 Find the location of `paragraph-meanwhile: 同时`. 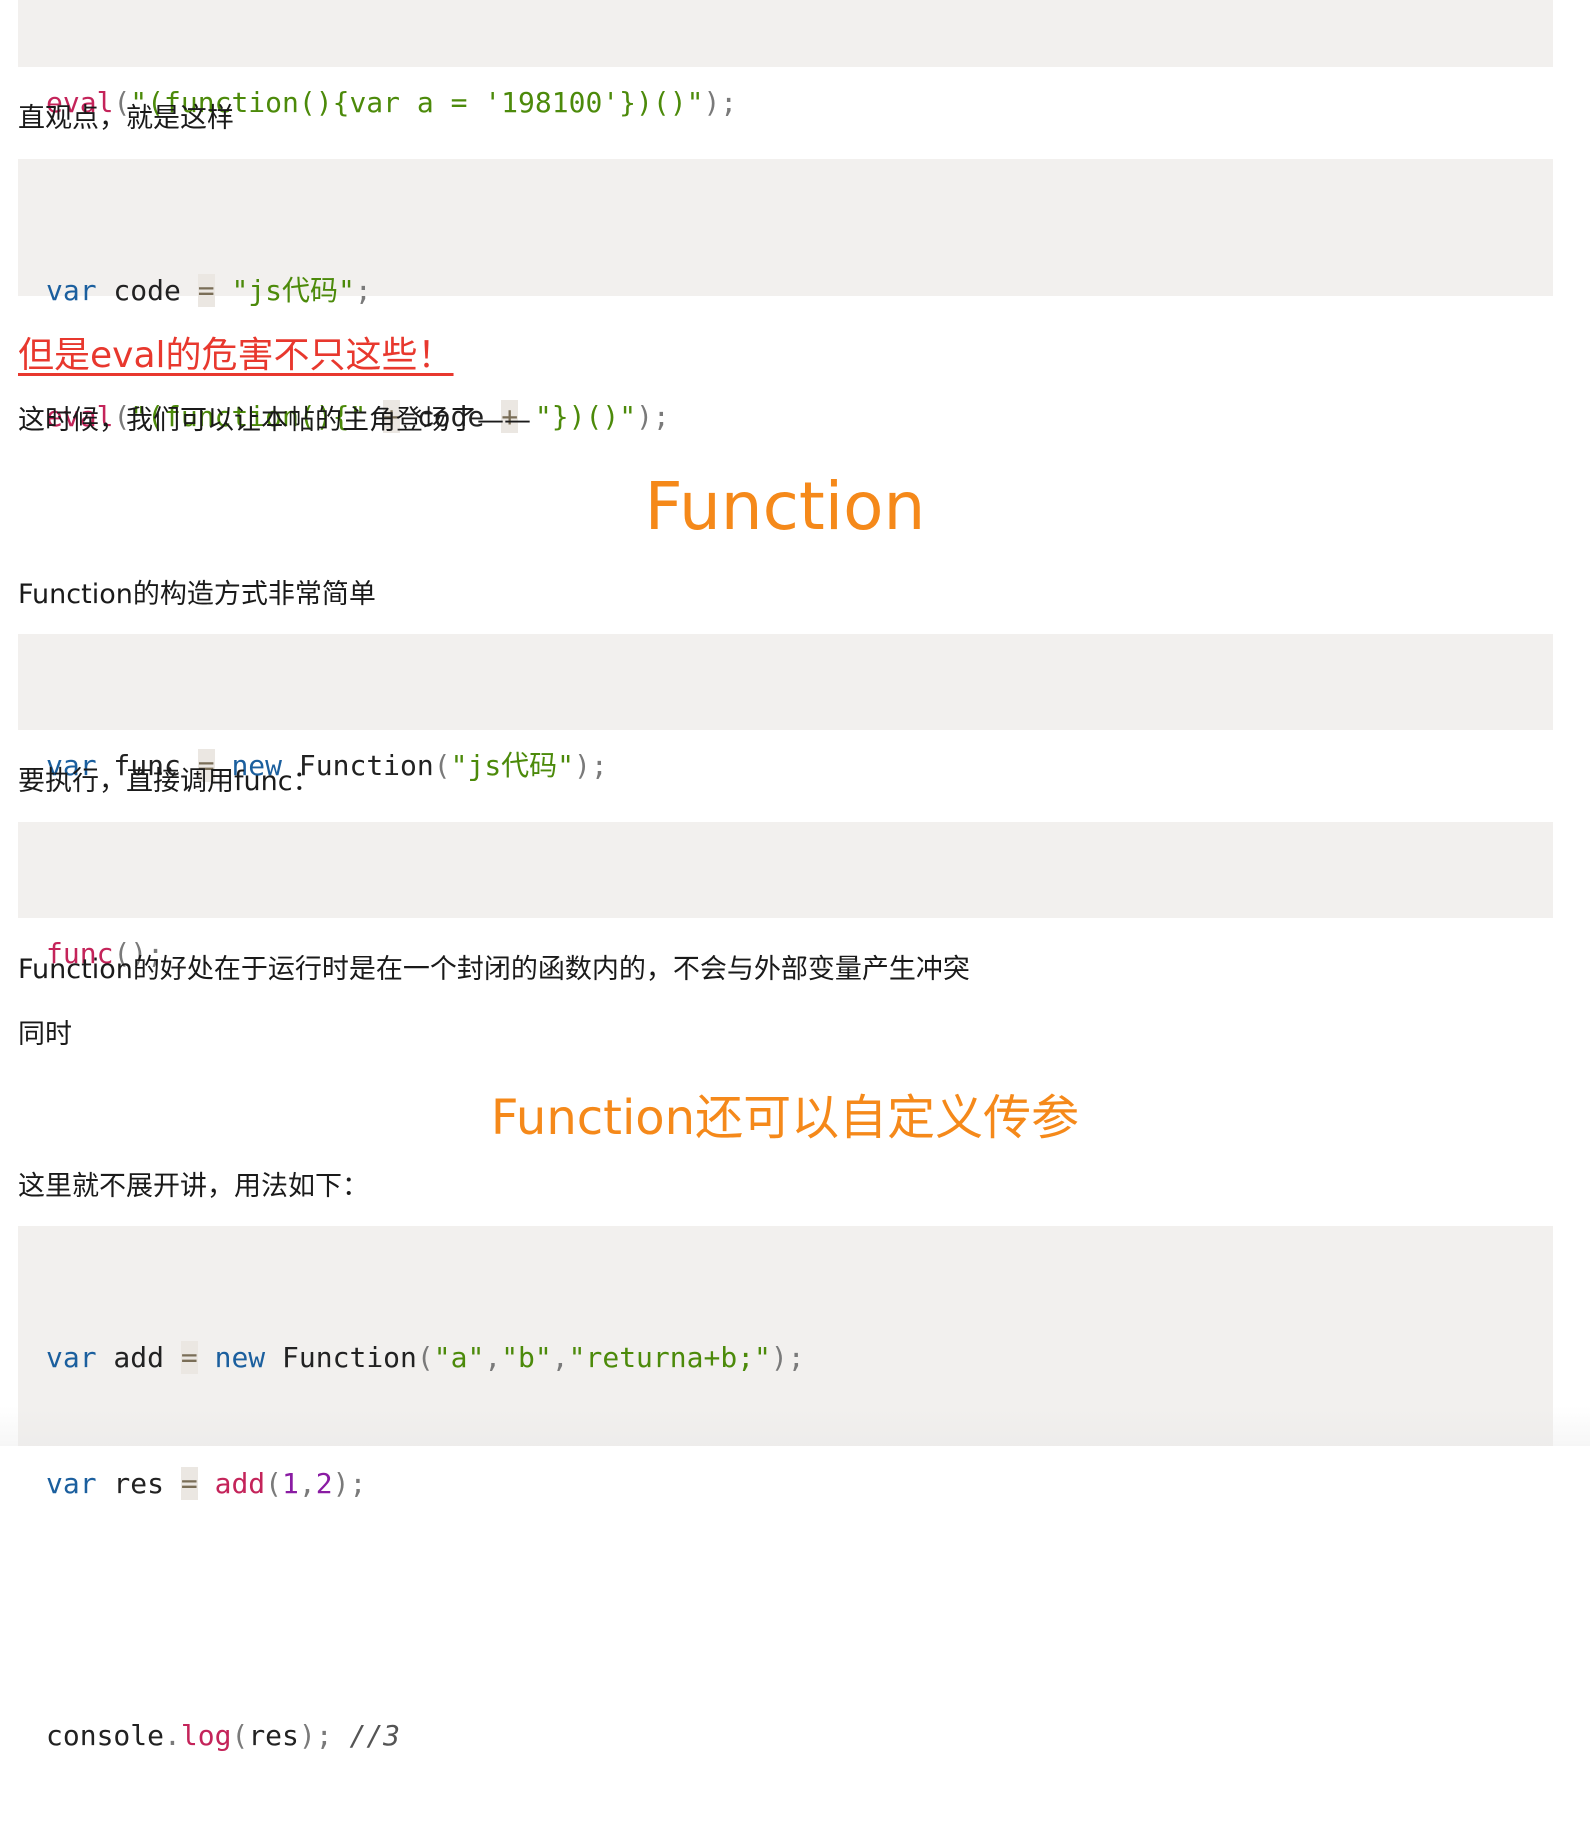

paragraph-meanwhile: 同时 is located at coordinates (45, 1034).